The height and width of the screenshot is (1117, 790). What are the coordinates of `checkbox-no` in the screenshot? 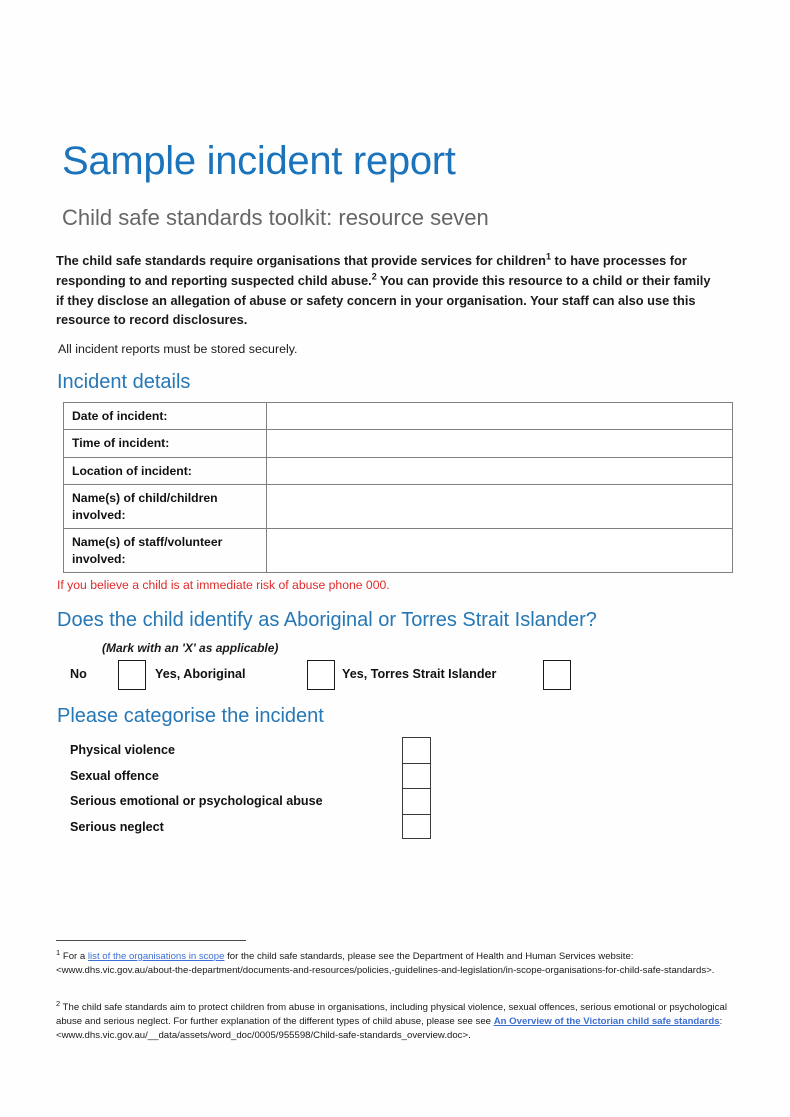 It's located at (132, 675).